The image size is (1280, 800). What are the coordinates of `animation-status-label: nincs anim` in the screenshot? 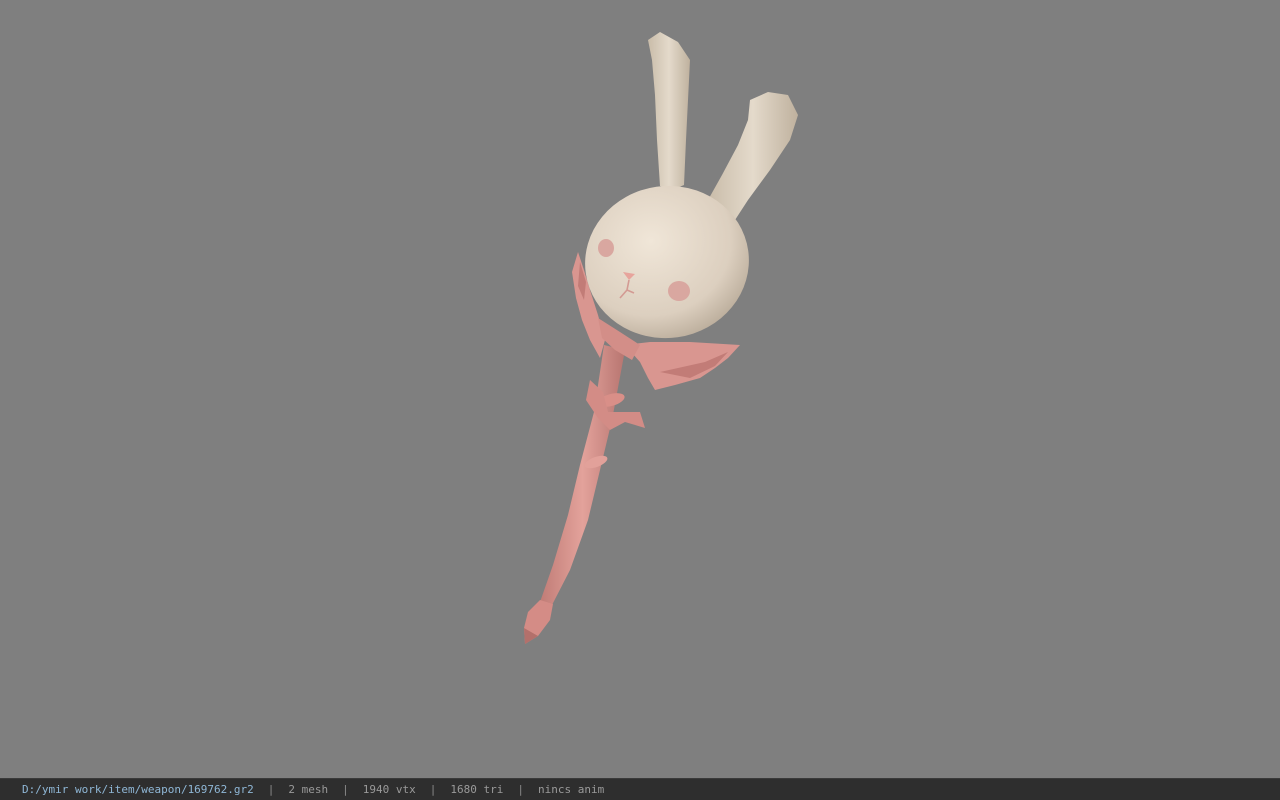 It's located at (571, 789).